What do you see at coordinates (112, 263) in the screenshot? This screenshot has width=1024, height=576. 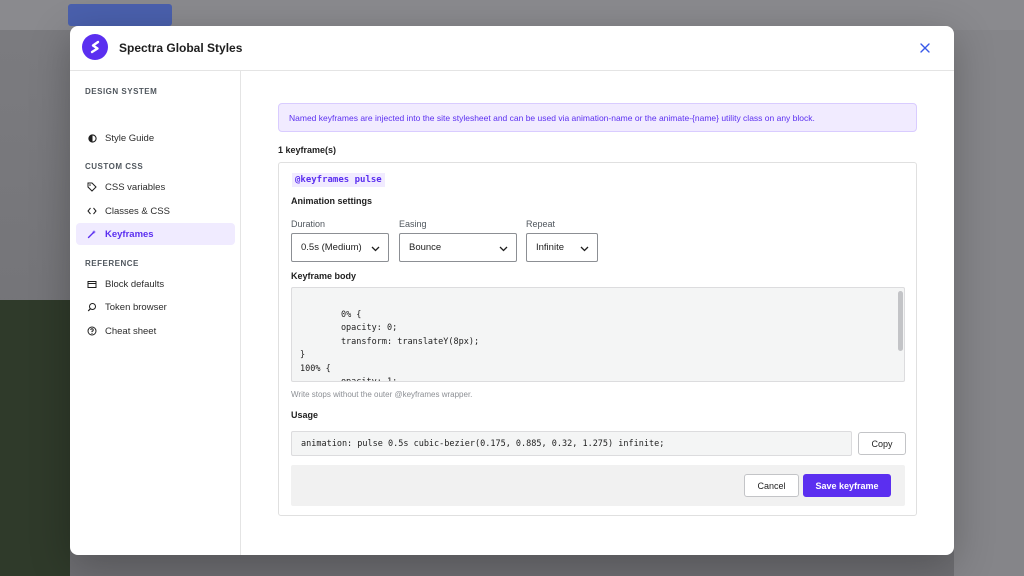 I see `section-label-reference: REFERENCE` at bounding box center [112, 263].